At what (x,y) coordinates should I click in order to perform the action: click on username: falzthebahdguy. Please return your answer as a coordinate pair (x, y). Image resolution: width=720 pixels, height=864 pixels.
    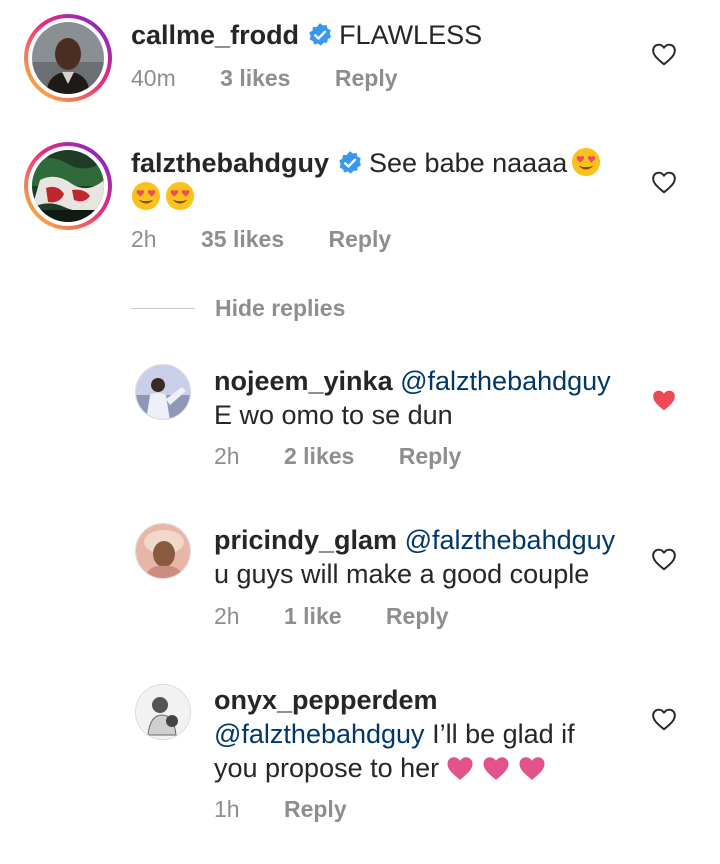
    Looking at the image, I should click on (230, 163).